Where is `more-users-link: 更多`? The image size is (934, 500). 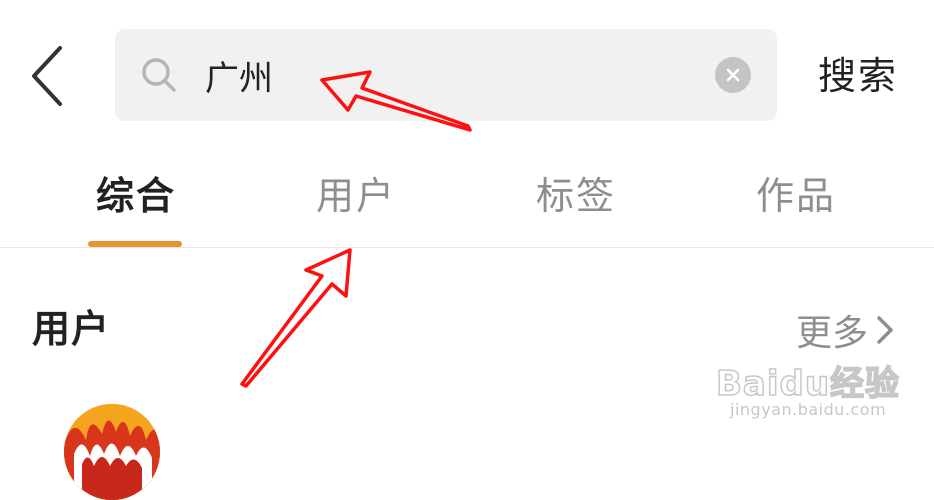
more-users-link: 更多 is located at coordinates (845, 330).